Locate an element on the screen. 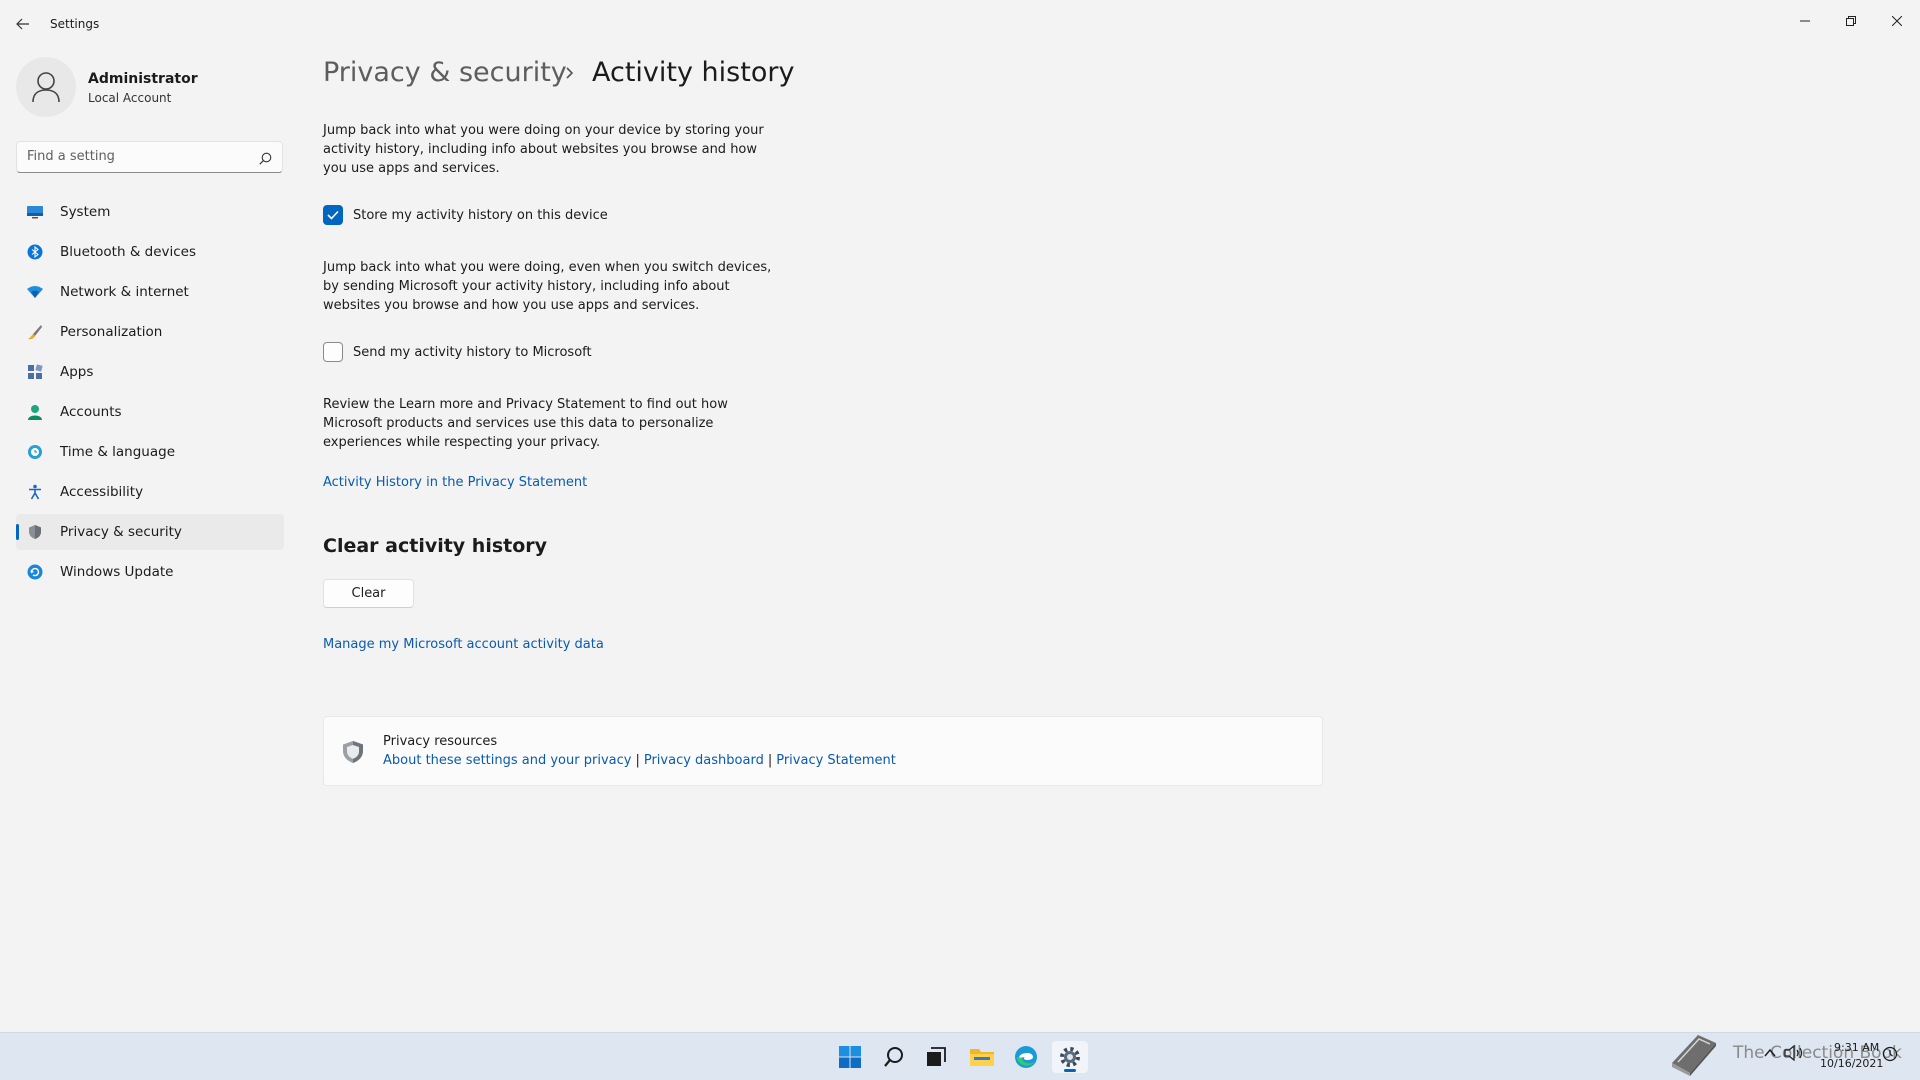 The width and height of the screenshot is (1920, 1080). sidebar-item-privacy-security: Privacy & security is located at coordinates (150, 532).